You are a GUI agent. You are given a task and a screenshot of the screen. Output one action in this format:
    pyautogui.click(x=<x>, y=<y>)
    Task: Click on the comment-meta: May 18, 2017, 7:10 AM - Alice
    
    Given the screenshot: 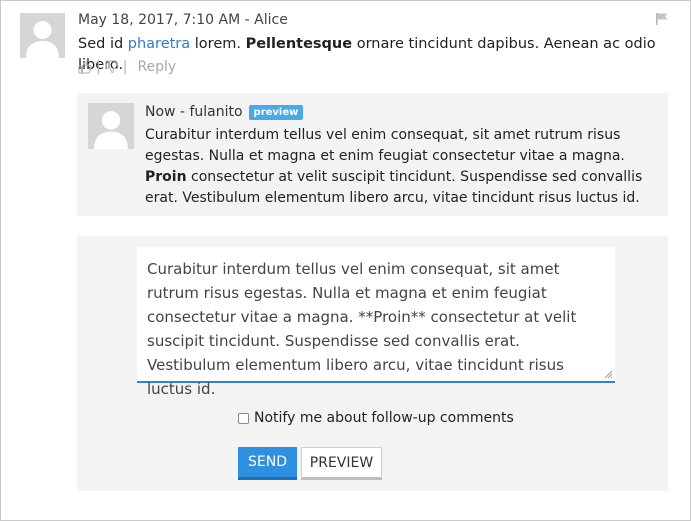 What is the action you would take?
    pyautogui.click(x=183, y=20)
    